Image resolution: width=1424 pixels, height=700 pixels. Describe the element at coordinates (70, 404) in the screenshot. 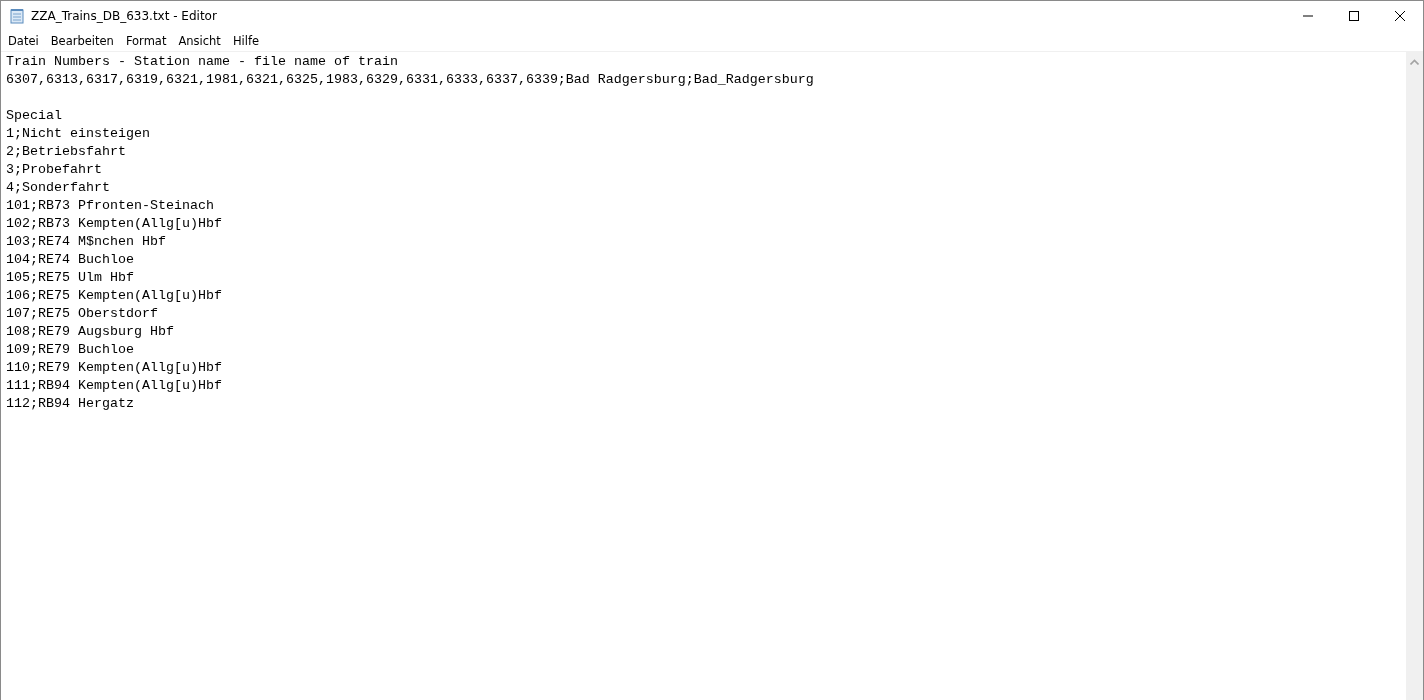

I see `text-line: 112;RB94 Hergatz` at that location.